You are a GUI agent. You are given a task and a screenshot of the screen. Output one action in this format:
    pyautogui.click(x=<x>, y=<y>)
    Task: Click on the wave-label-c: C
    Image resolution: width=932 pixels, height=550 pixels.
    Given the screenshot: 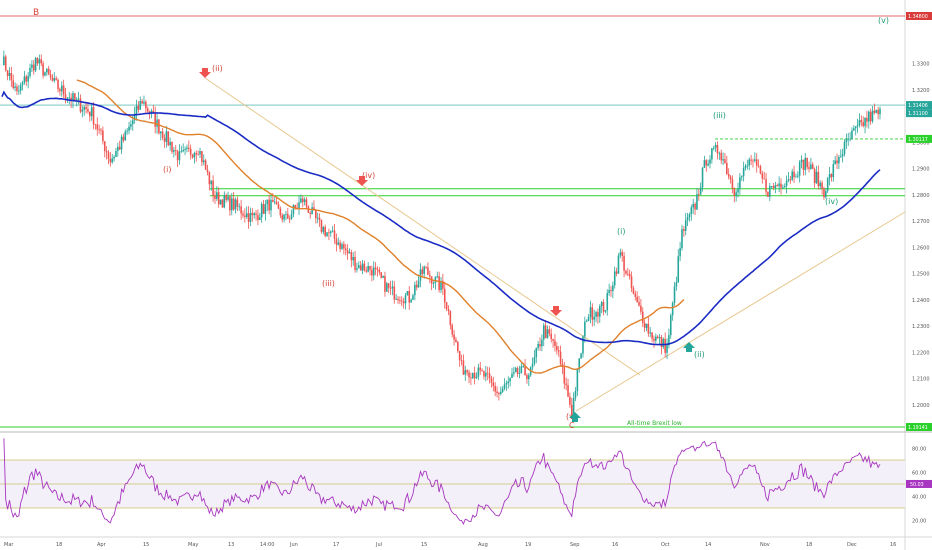 What is the action you would take?
    pyautogui.click(x=572, y=425)
    